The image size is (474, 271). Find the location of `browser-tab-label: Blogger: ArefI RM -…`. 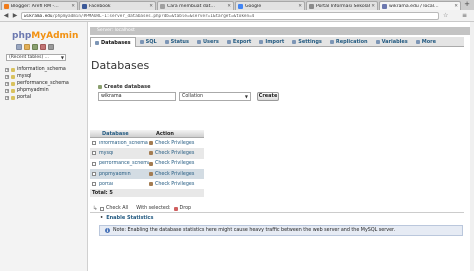

browser-tab-label: Blogger: ArefI RM -… is located at coordinates (35, 6).